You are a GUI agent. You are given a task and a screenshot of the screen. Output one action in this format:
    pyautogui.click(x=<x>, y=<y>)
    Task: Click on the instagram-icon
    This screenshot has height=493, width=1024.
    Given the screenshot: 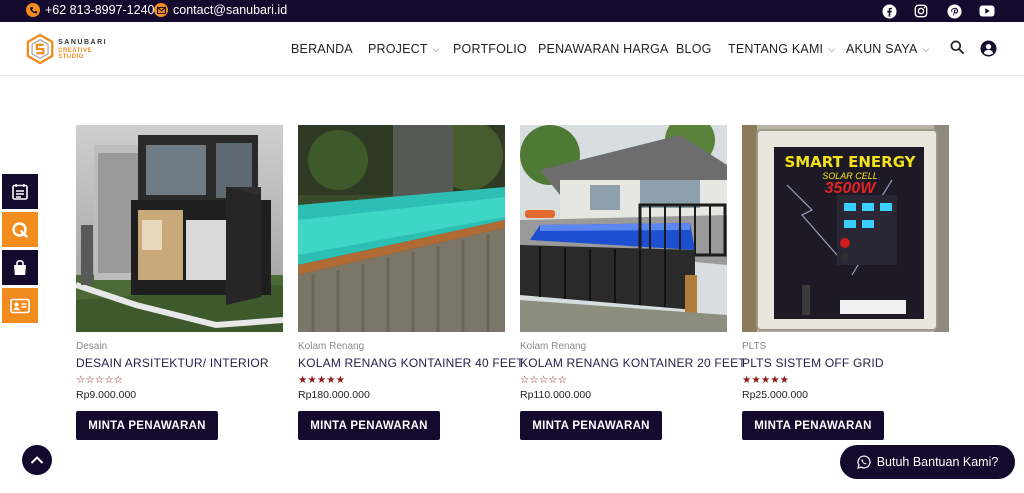 What is the action you would take?
    pyautogui.click(x=921, y=11)
    